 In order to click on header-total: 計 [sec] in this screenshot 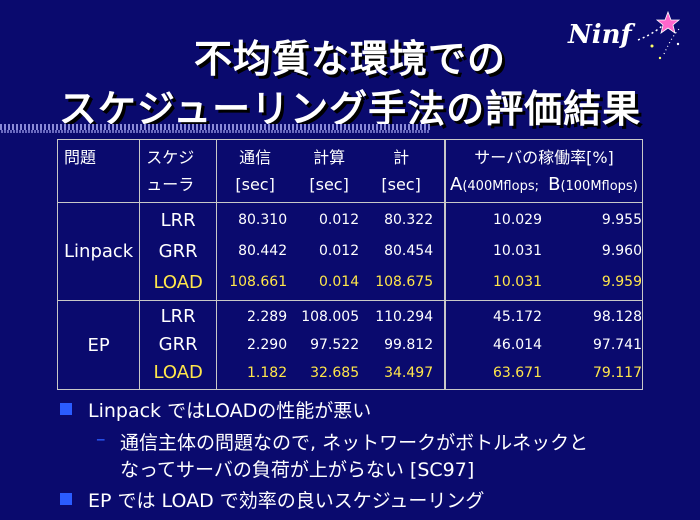, I will do `click(401, 171)`.